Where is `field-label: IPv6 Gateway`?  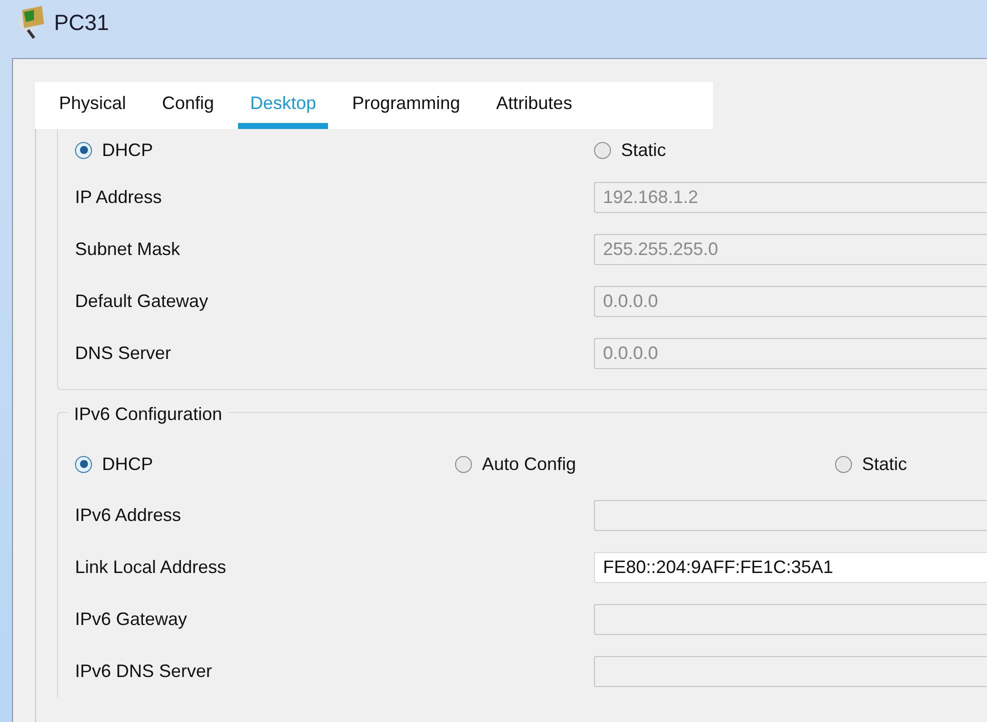
field-label: IPv6 Gateway is located at coordinates (131, 619).